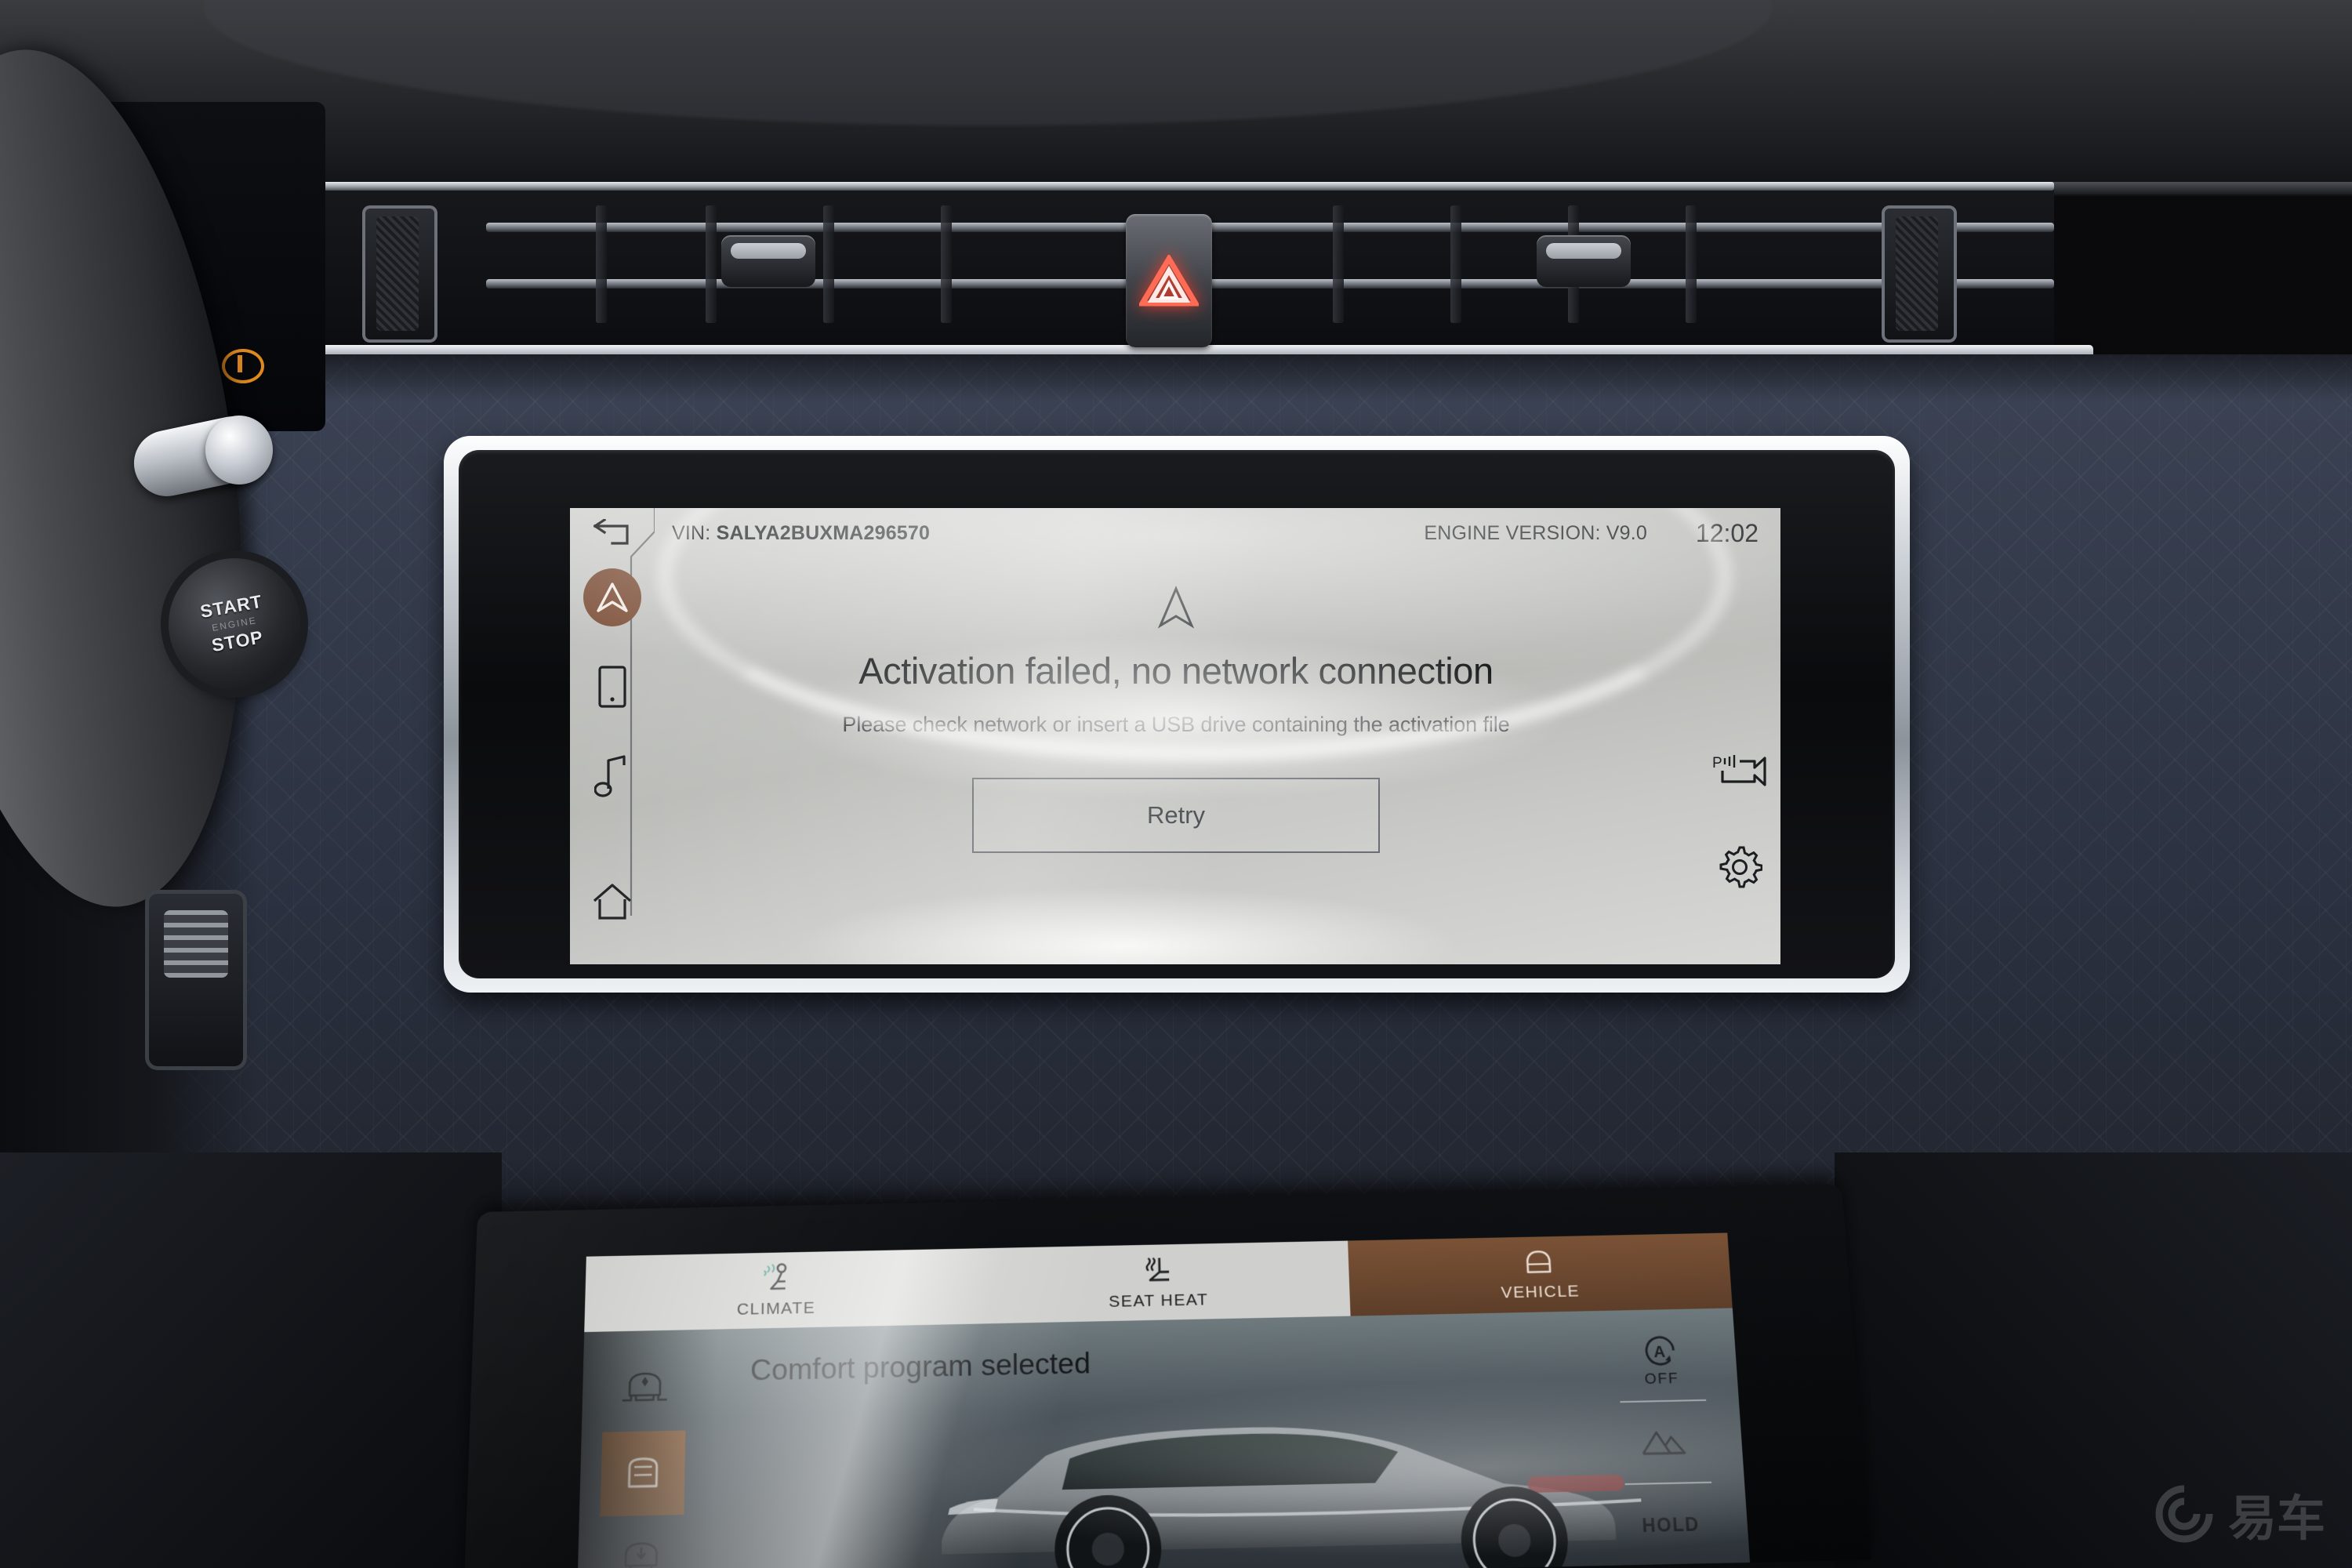 The height and width of the screenshot is (1568, 2352). What do you see at coordinates (1662, 1379) in the screenshot?
I see `auto-stop-start-label: OFF` at bounding box center [1662, 1379].